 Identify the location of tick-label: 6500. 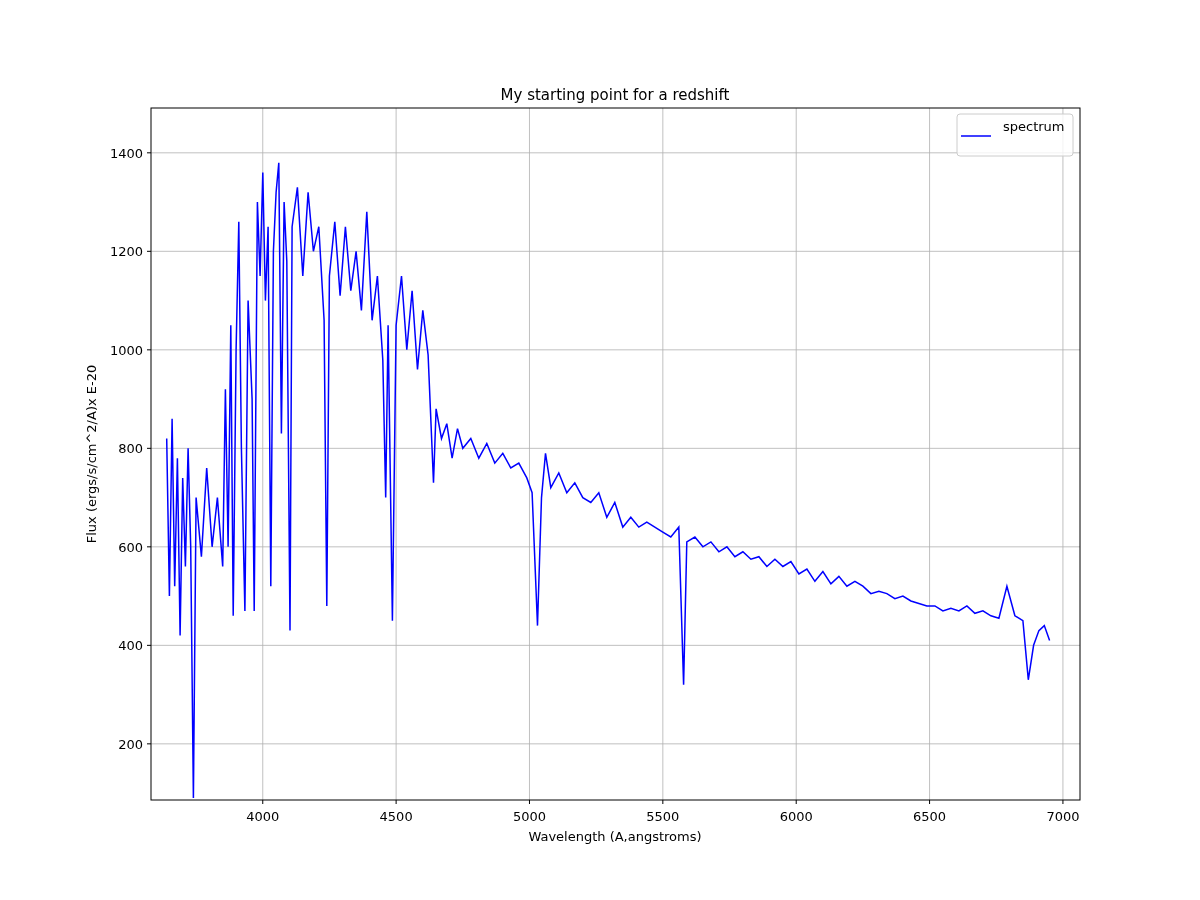
(930, 816).